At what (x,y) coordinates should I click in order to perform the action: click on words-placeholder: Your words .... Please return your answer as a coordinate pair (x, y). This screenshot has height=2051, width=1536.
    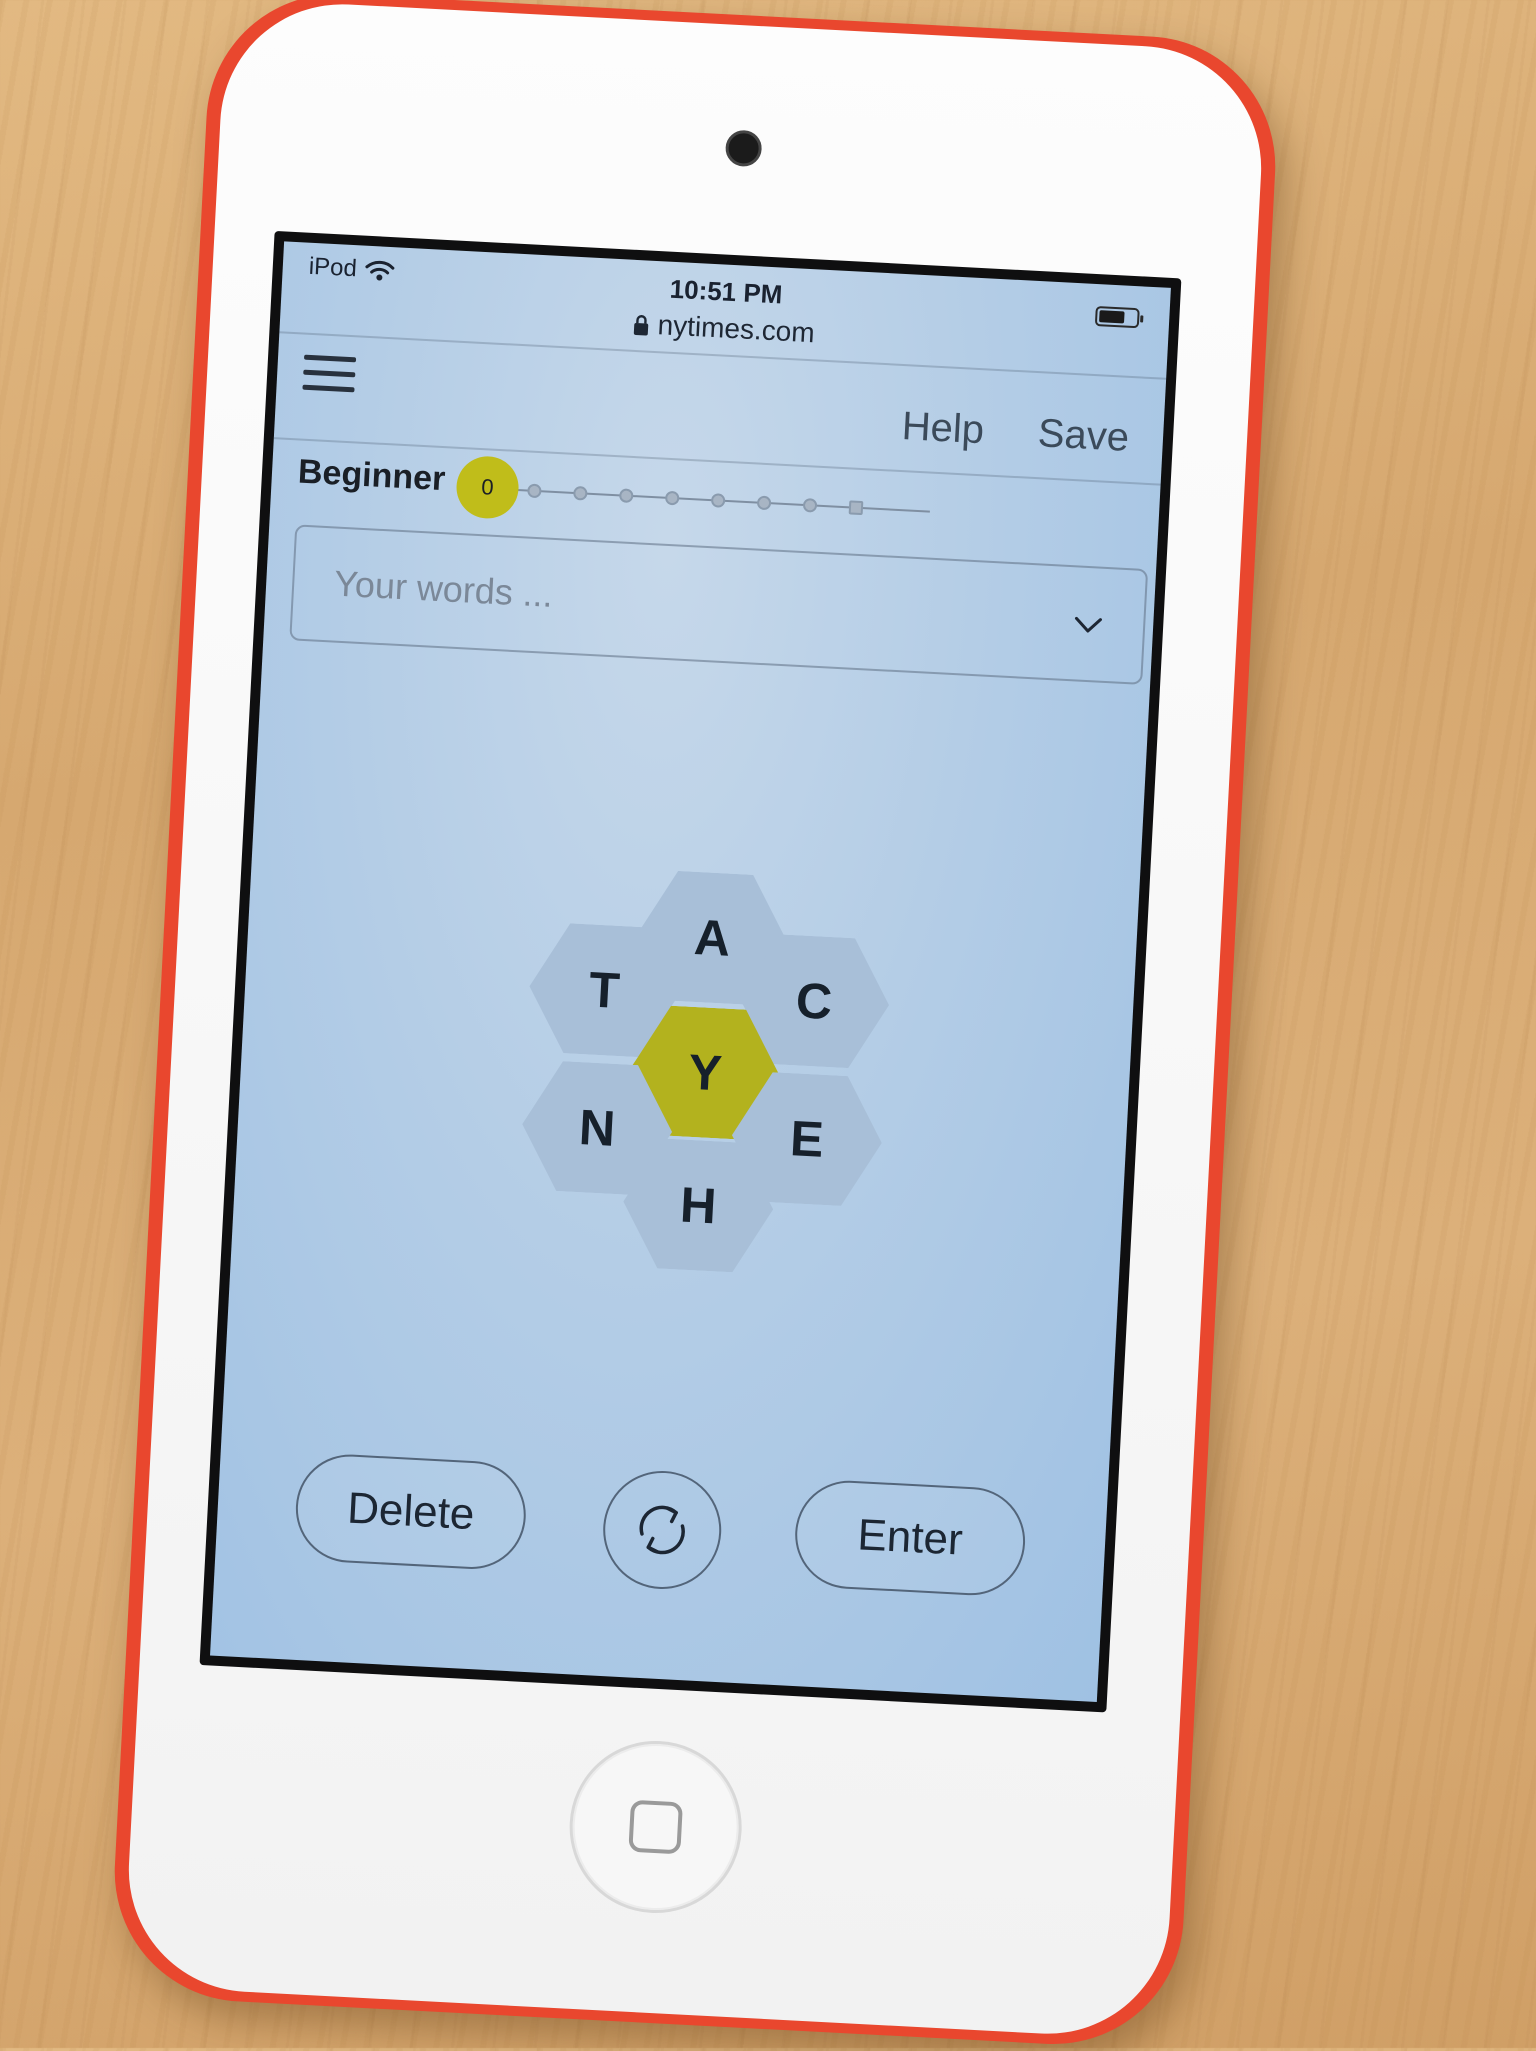
    Looking at the image, I should click on (443, 588).